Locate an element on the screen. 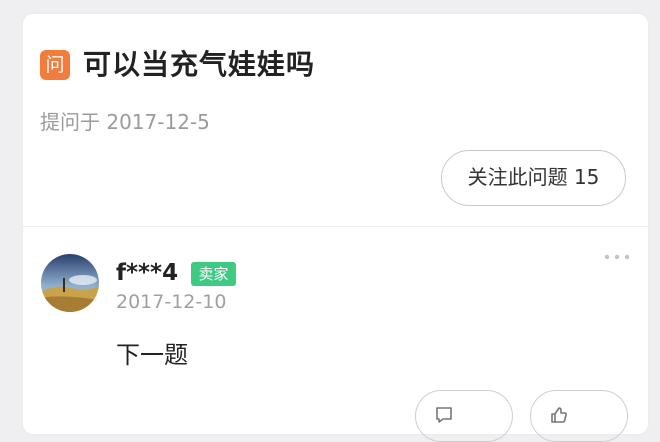 This screenshot has height=442, width=660. avatar-image is located at coordinates (70, 283).